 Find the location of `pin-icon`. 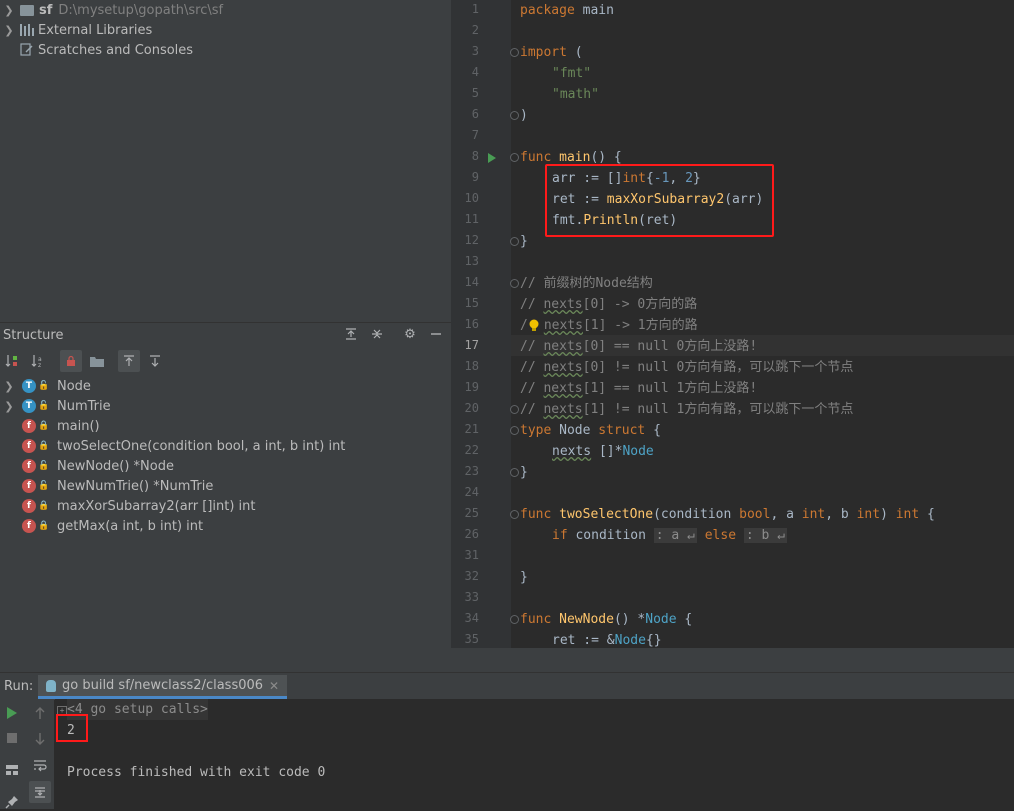

pin-icon is located at coordinates (12, 802).